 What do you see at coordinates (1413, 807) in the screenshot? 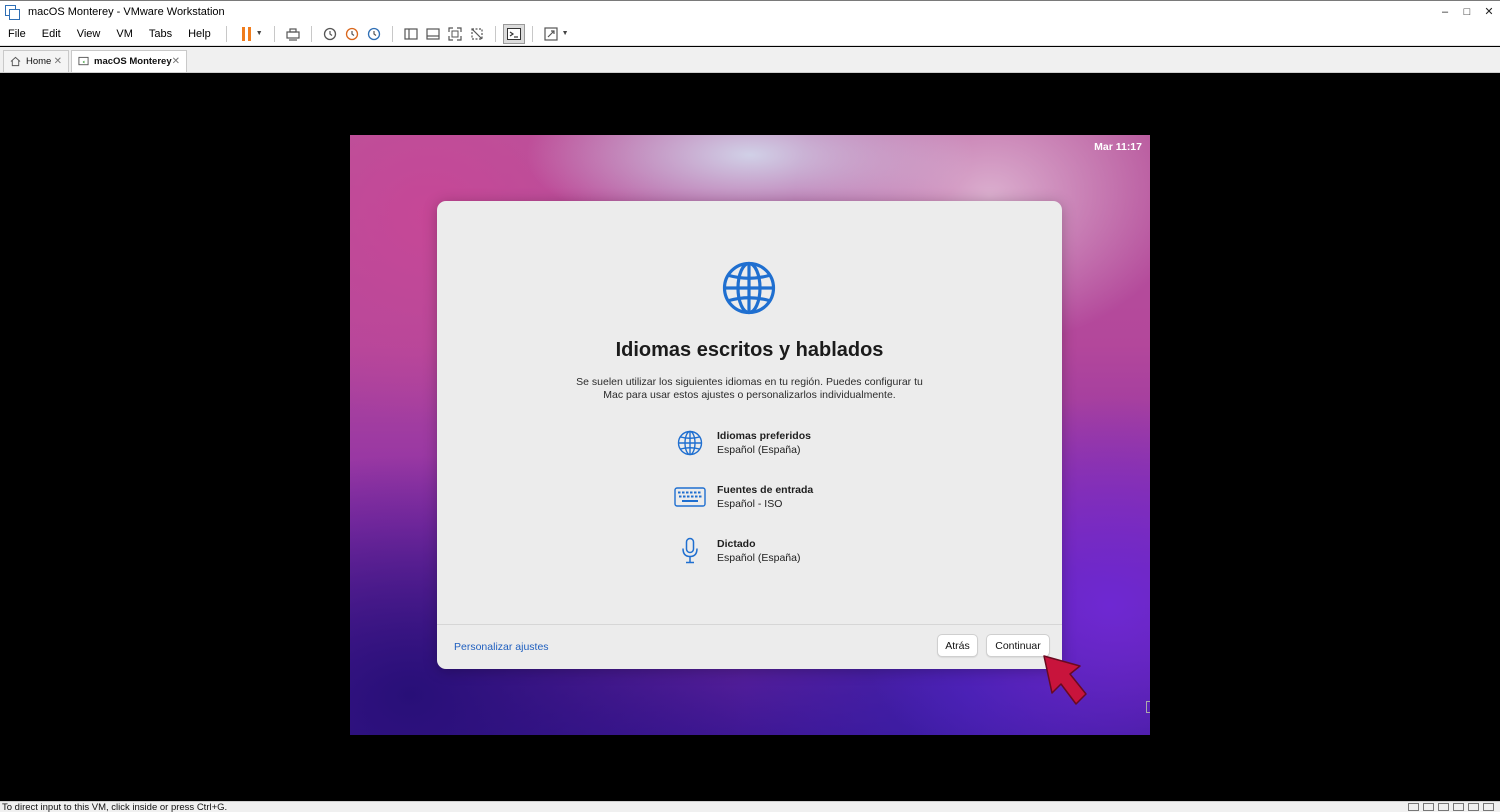
I see `hard-disk-icon` at bounding box center [1413, 807].